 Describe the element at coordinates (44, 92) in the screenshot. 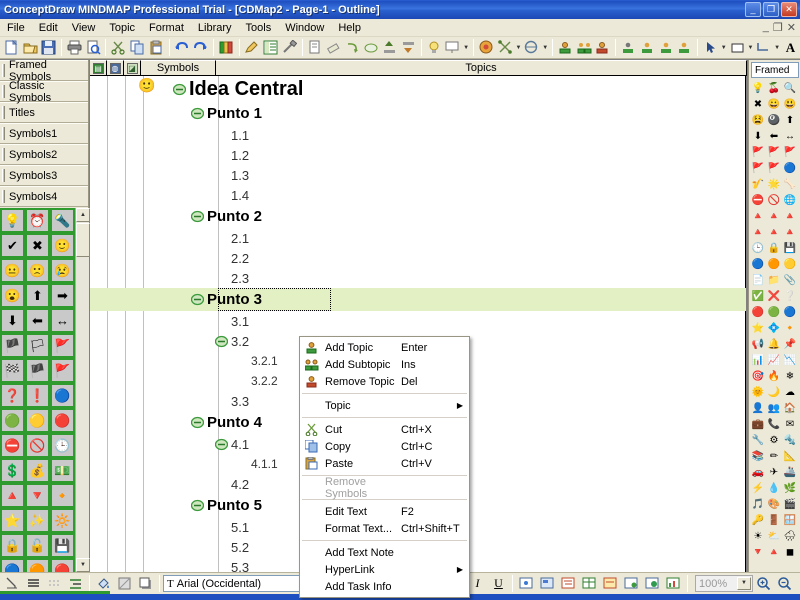

I see `category-classic-symbols: Classic Symbols` at that location.